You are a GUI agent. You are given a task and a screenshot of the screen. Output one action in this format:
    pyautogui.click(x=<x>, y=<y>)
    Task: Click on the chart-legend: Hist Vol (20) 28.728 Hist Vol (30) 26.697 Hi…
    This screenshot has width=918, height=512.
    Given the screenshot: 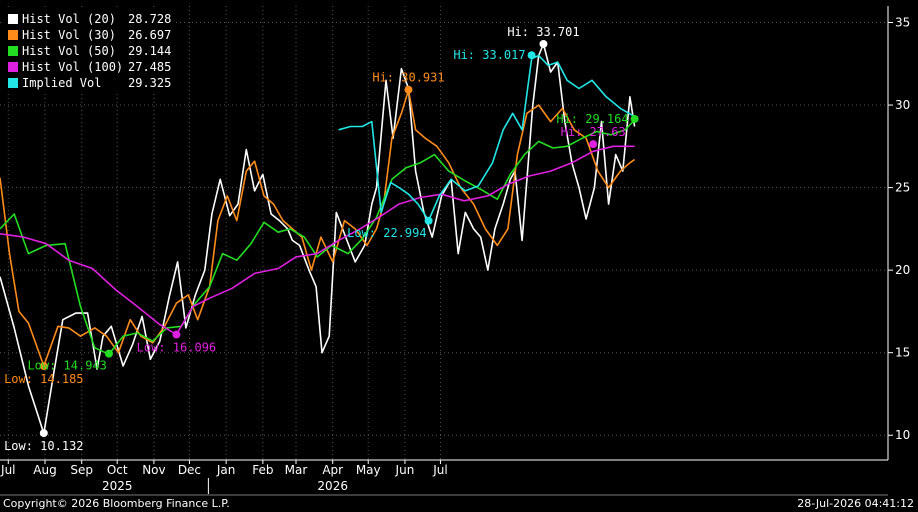 What is the action you would take?
    pyautogui.click(x=90, y=51)
    